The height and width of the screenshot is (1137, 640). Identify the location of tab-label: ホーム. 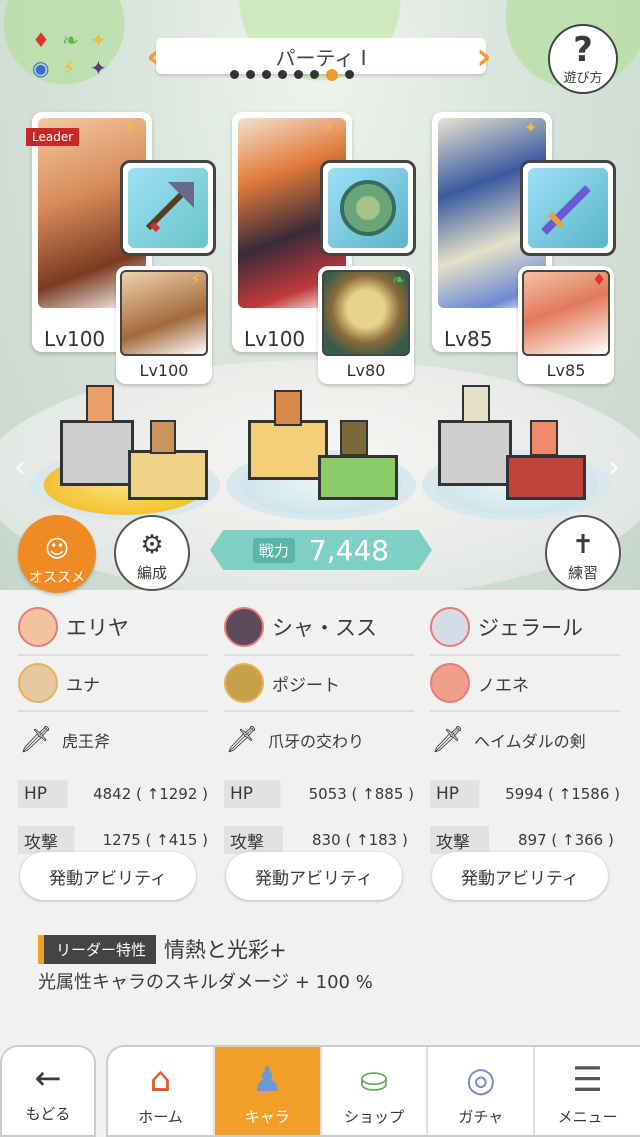
(160, 1117).